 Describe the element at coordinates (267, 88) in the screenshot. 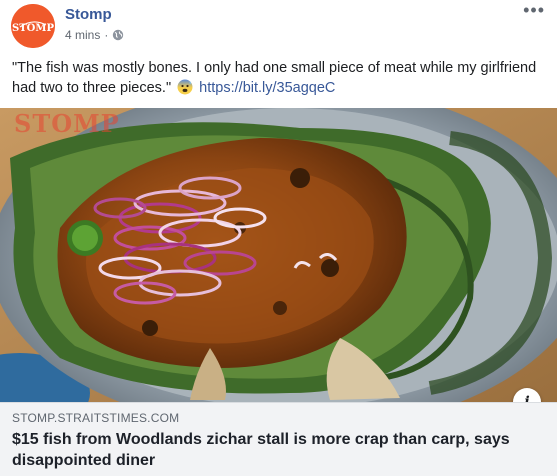

I see `post-link: https://bit.ly/35agqeC` at that location.